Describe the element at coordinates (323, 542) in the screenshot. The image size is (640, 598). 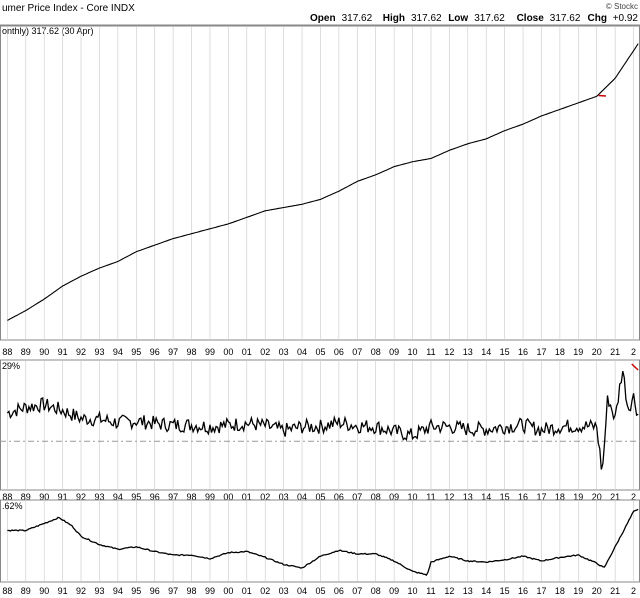
I see `series-line` at that location.